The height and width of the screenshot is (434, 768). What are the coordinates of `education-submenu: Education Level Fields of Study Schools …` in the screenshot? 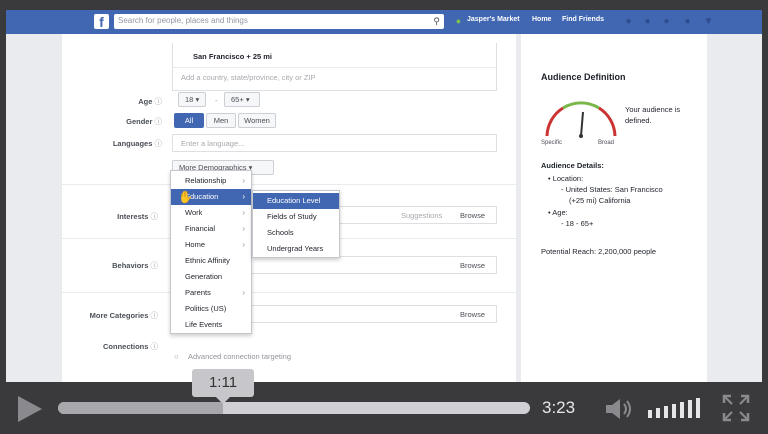 It's located at (296, 224).